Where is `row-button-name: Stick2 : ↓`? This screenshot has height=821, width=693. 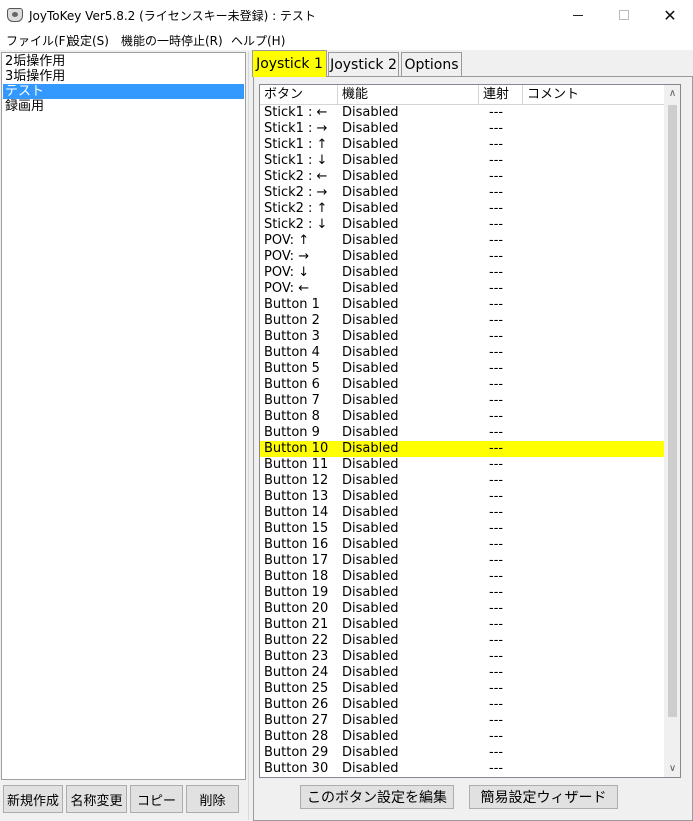
row-button-name: Stick2 : ↓ is located at coordinates (296, 224).